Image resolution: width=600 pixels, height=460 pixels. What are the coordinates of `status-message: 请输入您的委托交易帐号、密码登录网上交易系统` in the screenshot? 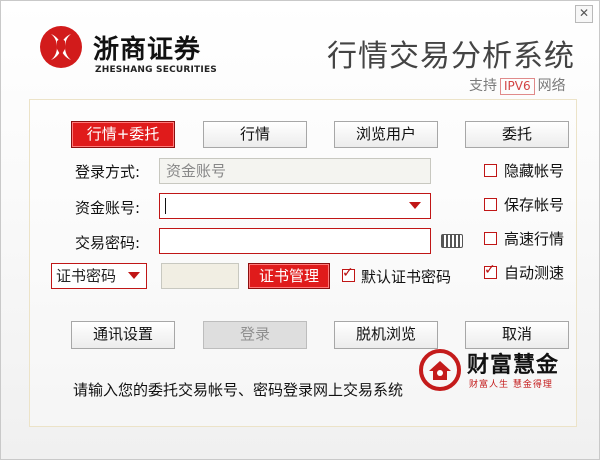 It's located at (238, 390).